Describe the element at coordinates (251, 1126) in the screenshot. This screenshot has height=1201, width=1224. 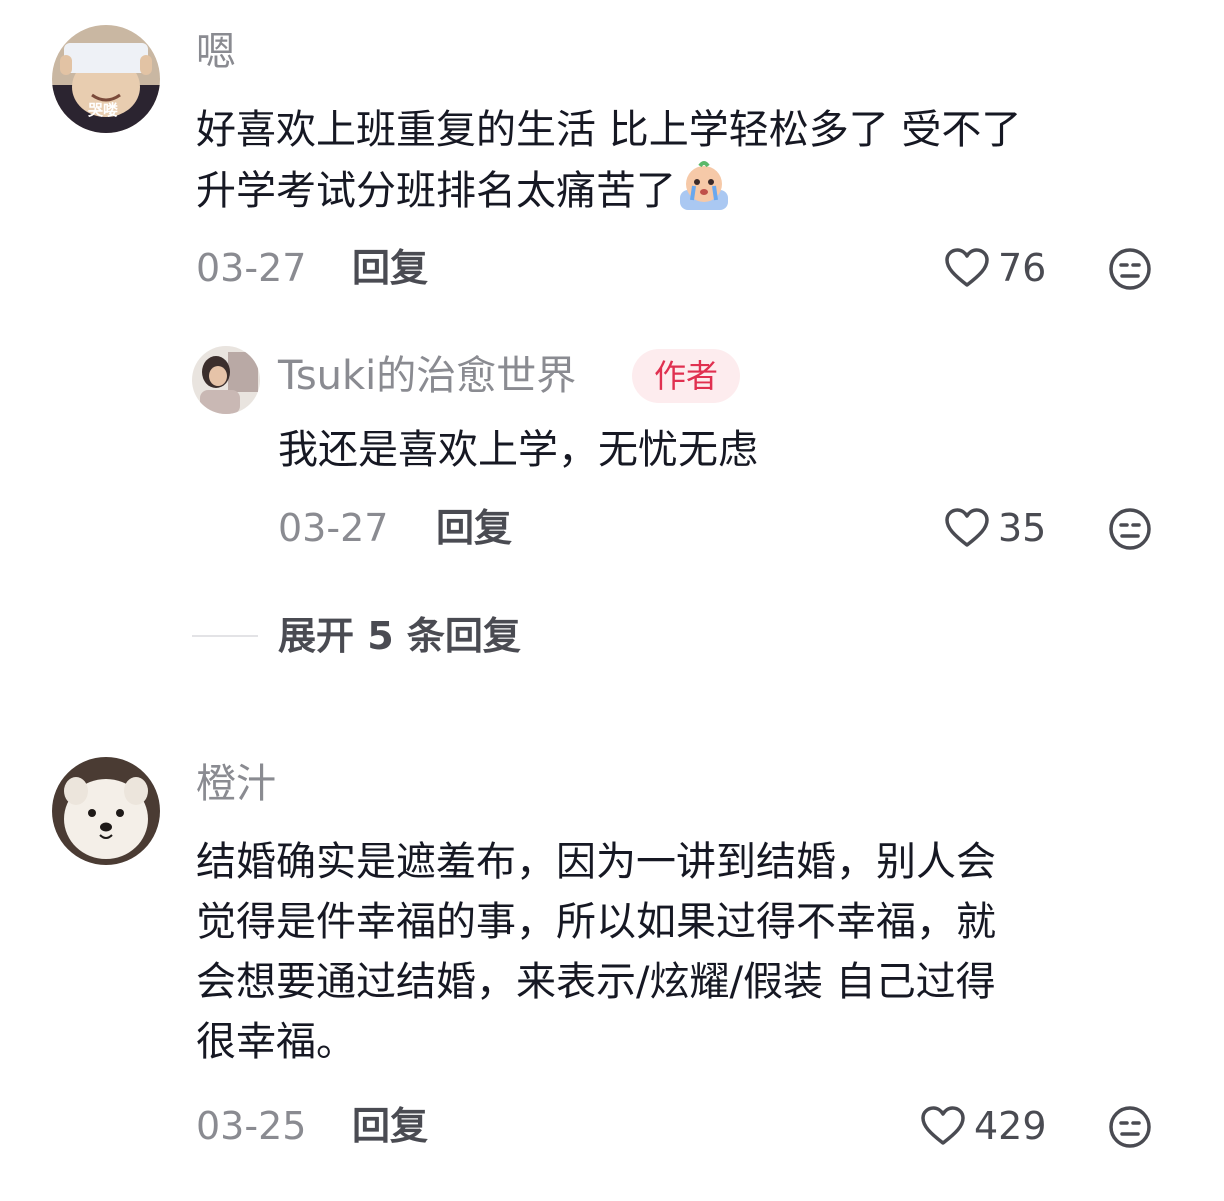
I see `comment-date: 03-25` at that location.